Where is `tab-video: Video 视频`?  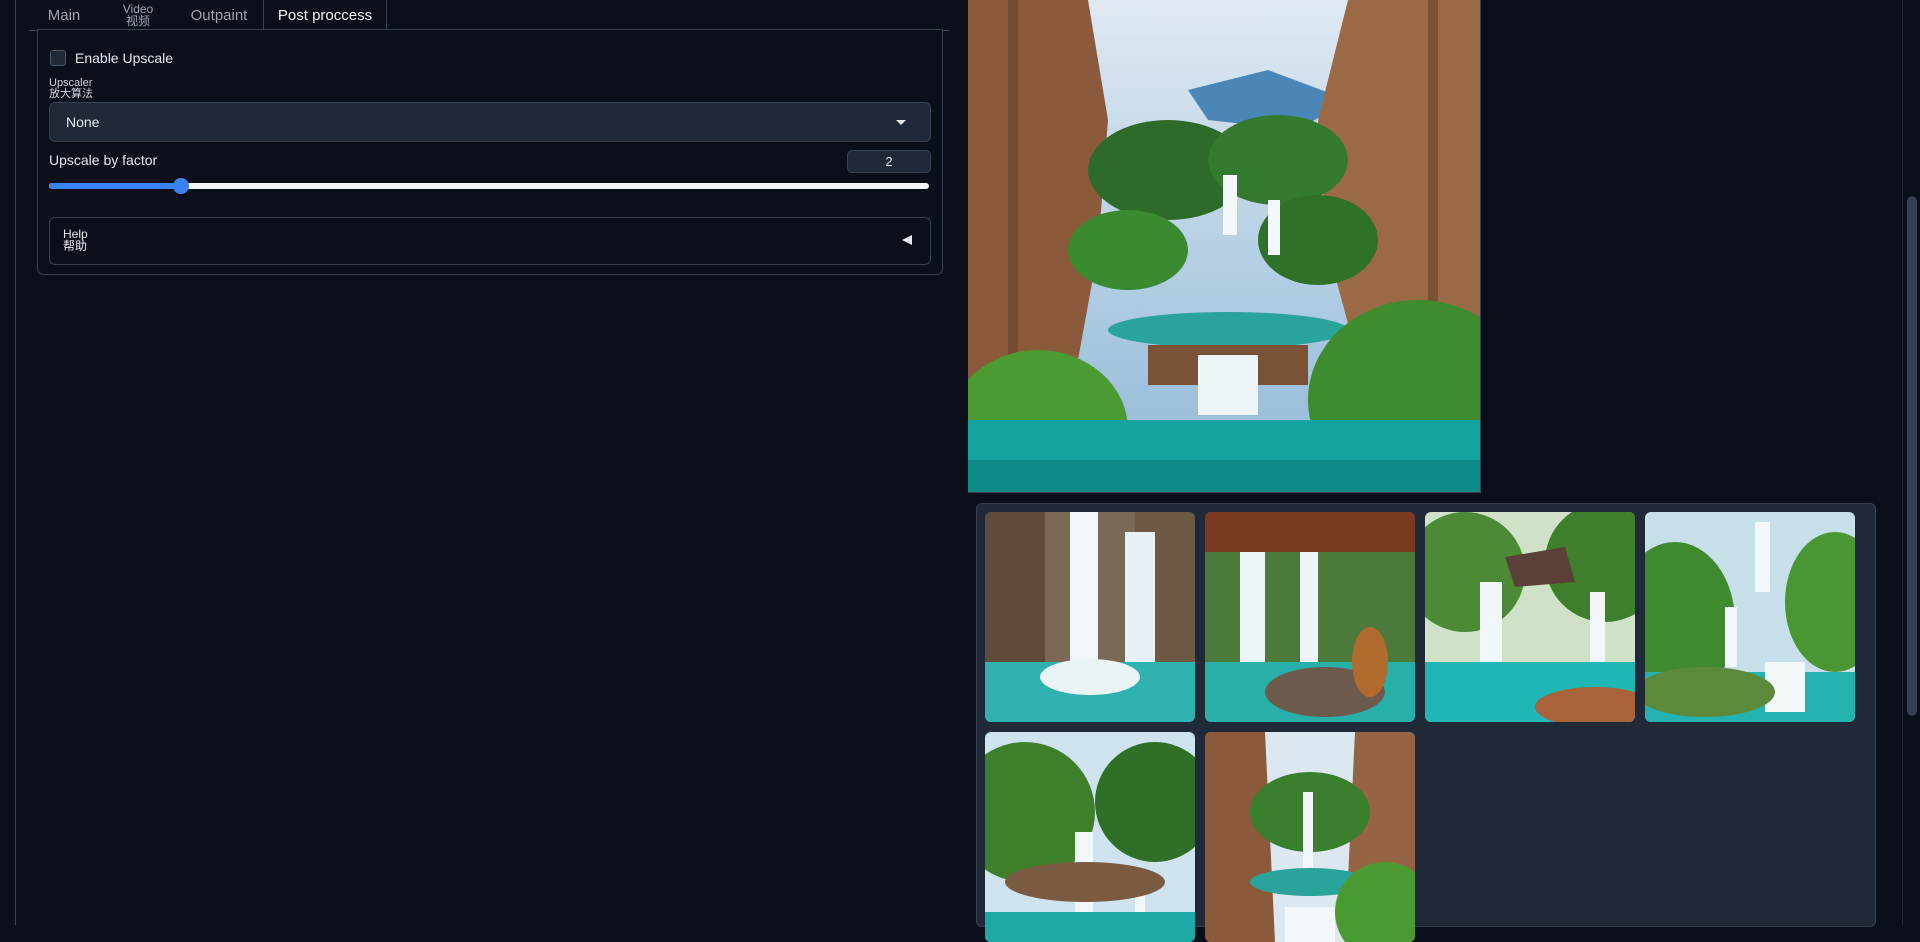 tab-video: Video 视频 is located at coordinates (138, 15).